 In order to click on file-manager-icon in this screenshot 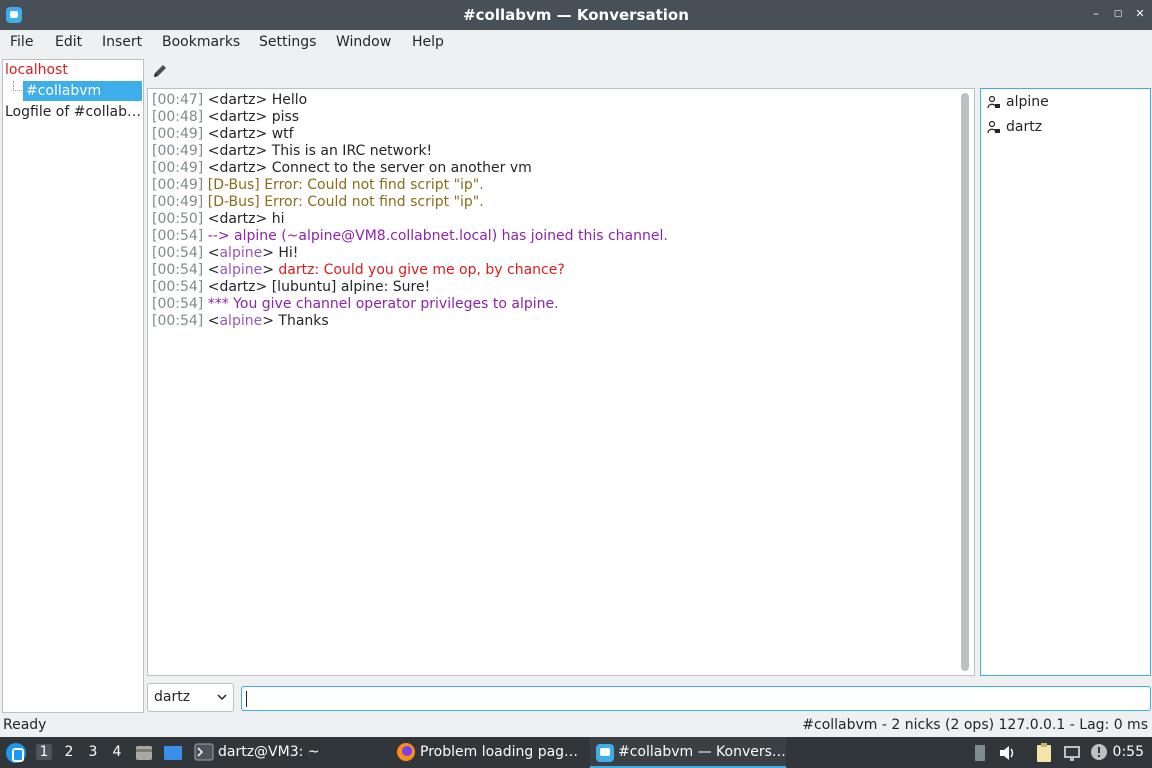, I will do `click(144, 753)`.